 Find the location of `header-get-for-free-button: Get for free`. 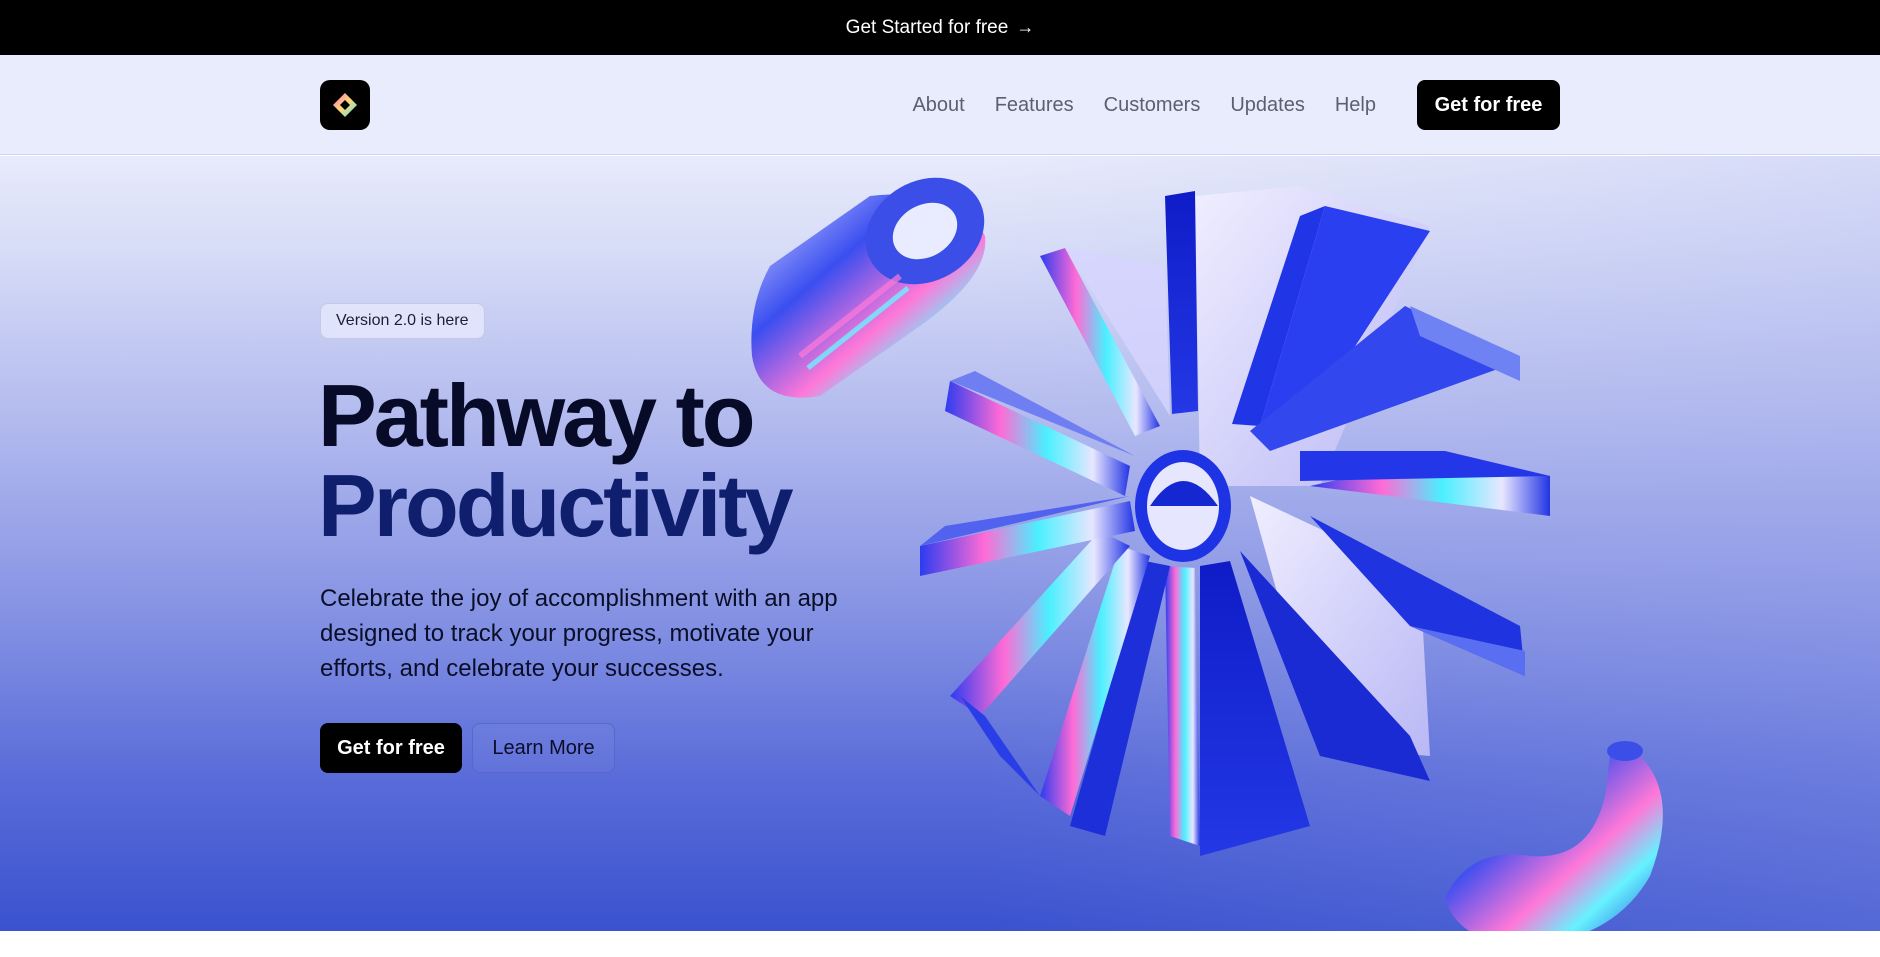

header-get-for-free-button: Get for free is located at coordinates (1488, 105).